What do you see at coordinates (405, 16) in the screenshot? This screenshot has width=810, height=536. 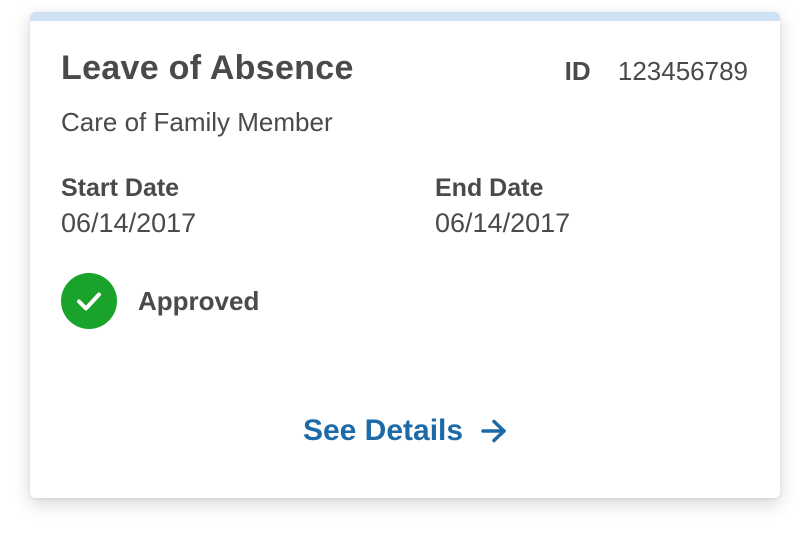 I see `card-accent-bar` at bounding box center [405, 16].